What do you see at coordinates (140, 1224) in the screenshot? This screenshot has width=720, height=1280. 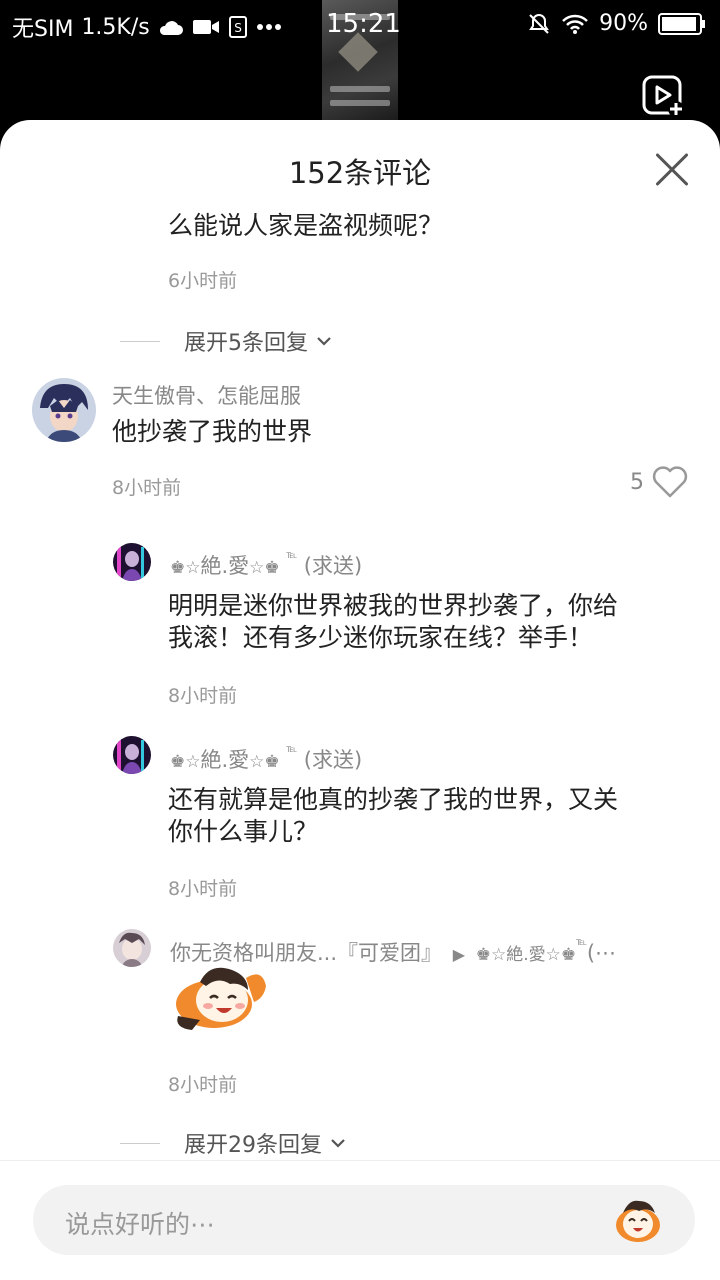 I see `input-placeholder: 说点好听的⋯` at bounding box center [140, 1224].